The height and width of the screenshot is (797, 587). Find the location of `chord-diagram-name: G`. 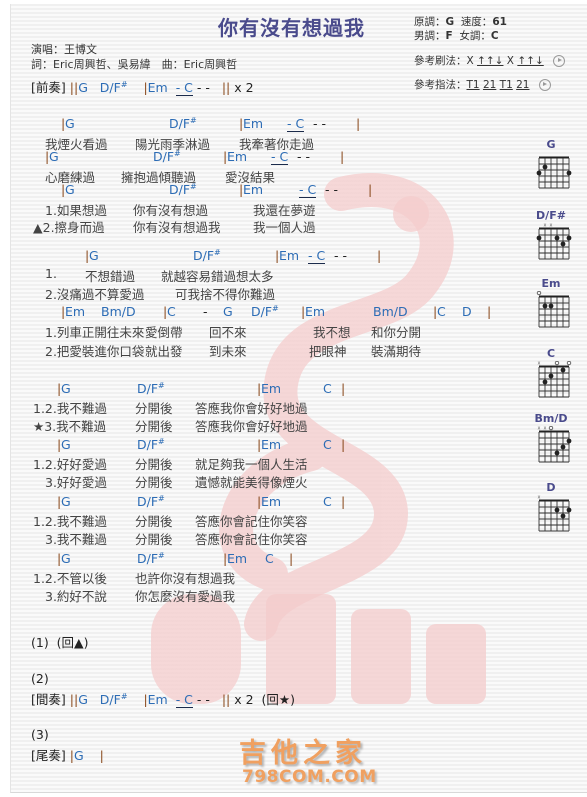

chord-diagram-name: G is located at coordinates (551, 144).